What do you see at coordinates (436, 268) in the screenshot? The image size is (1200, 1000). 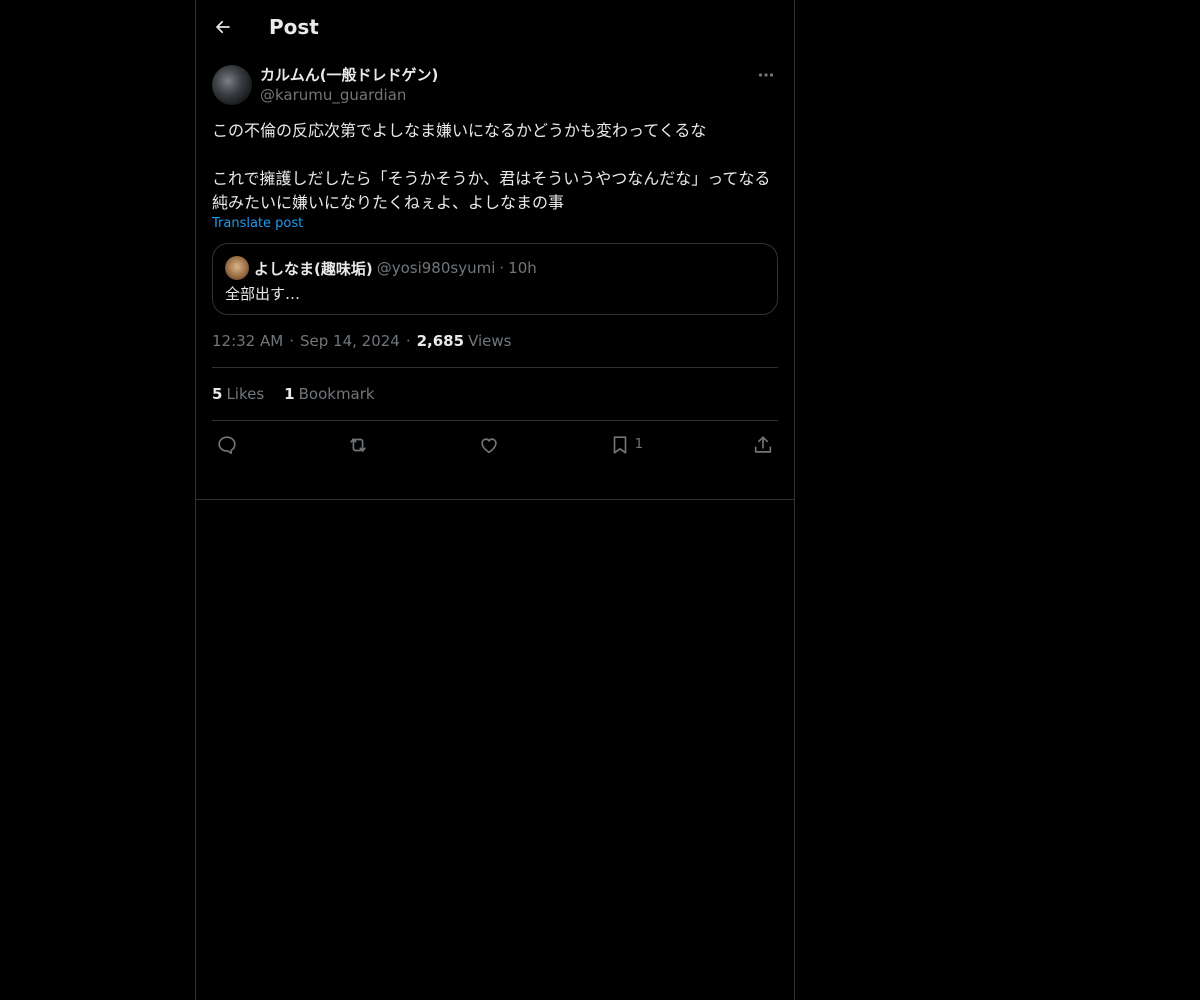 I see `quoted-author-handle: @yosi980syumi` at bounding box center [436, 268].